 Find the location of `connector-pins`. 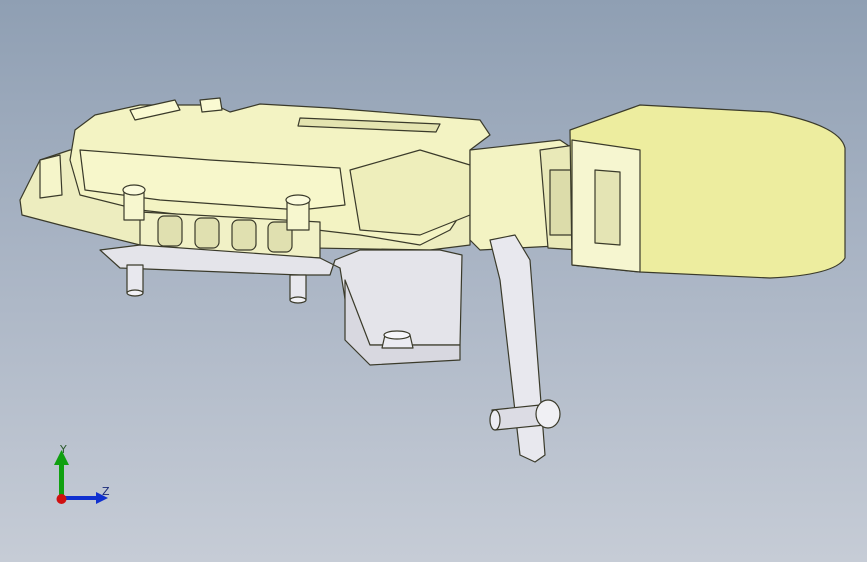

connector-pins is located at coordinates (561, 202).